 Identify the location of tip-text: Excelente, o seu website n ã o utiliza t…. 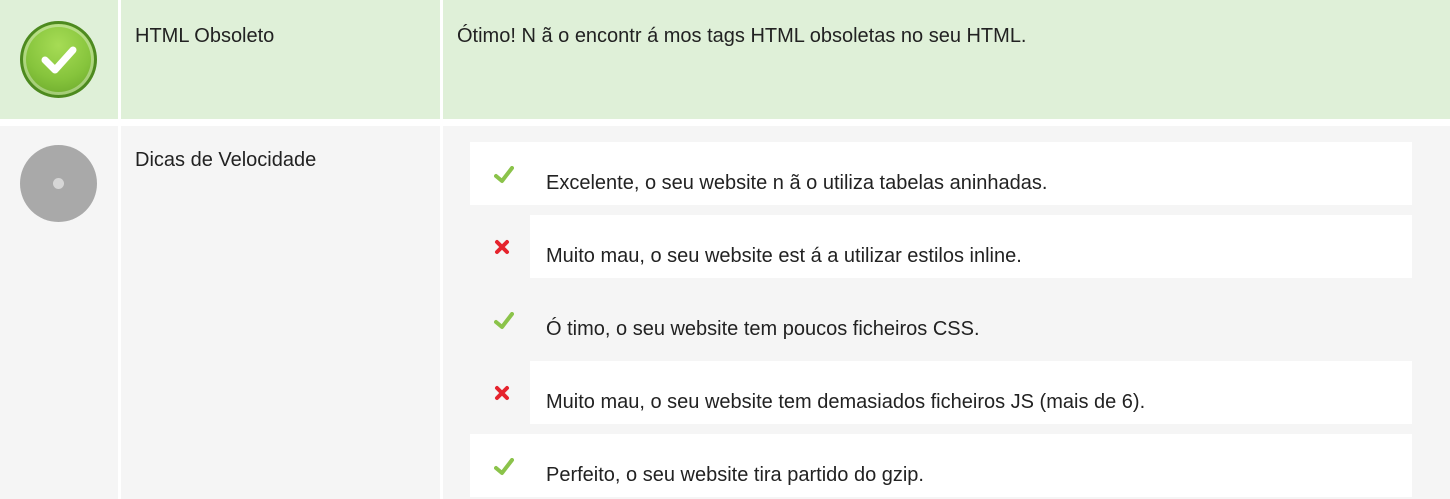
(797, 183).